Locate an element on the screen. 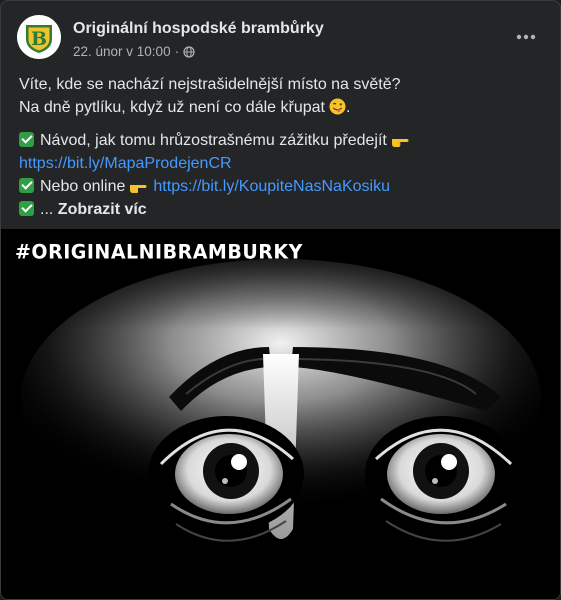 The image size is (561, 600). more-options-button is located at coordinates (526, 37).